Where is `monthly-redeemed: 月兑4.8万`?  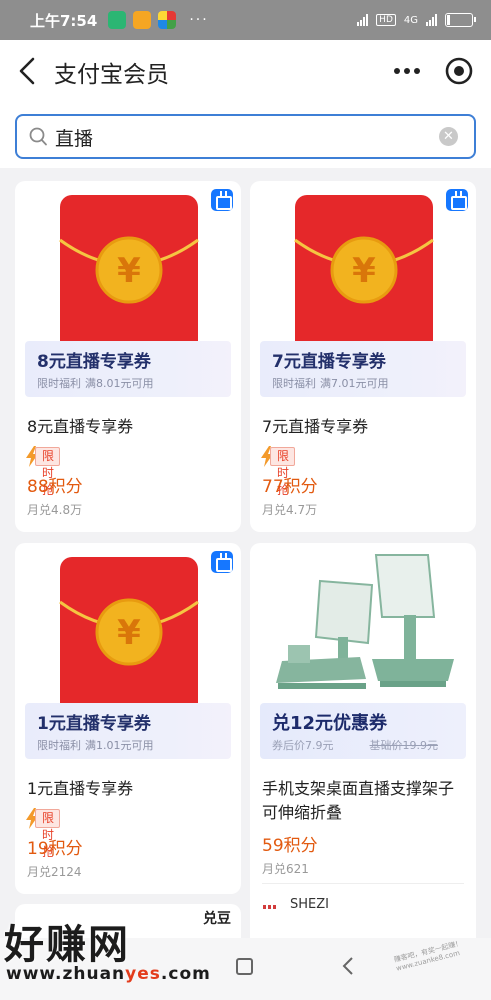
monthly-redeemed: 月兑4.8万 is located at coordinates (55, 510).